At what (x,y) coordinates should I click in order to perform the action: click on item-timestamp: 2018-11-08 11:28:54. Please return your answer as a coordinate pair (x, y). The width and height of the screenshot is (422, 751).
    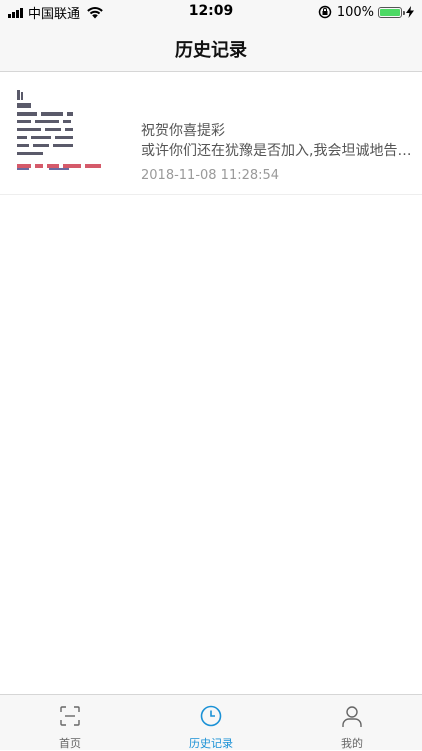
    Looking at the image, I should click on (210, 175).